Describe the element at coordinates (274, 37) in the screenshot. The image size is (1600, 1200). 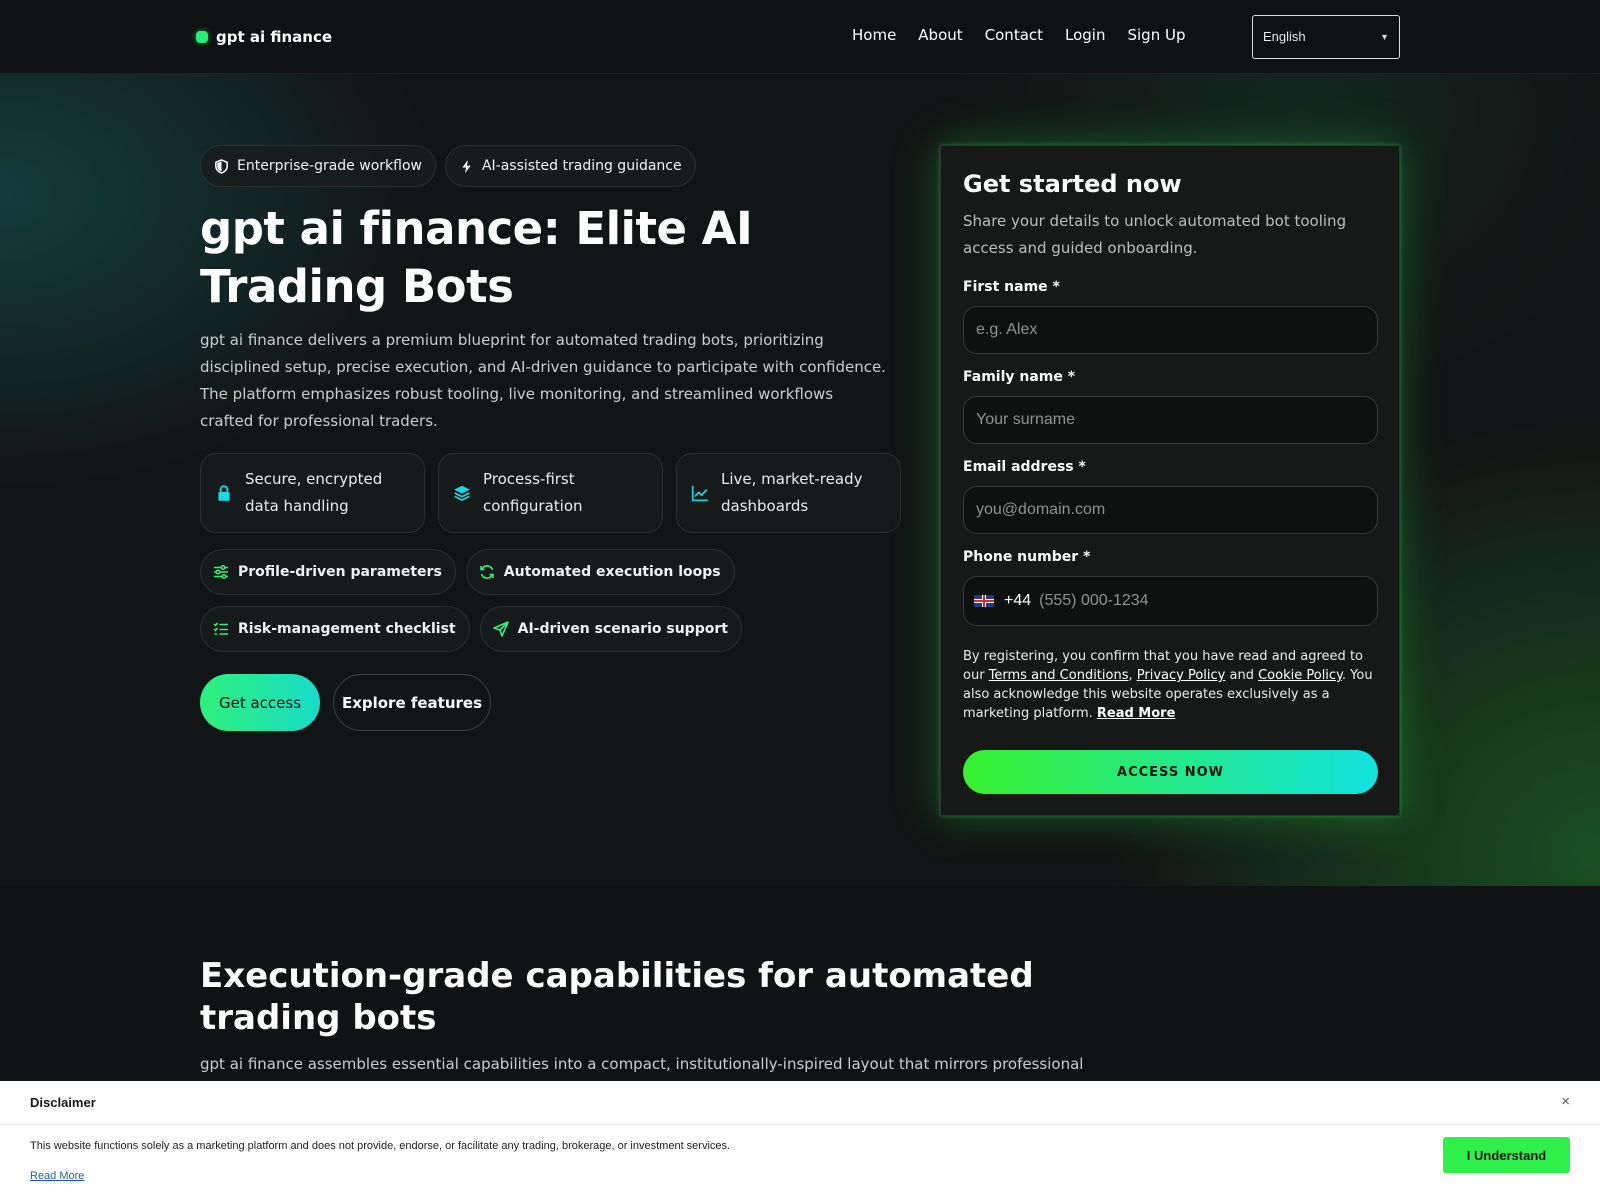
I see `brand-name: gpt ai finance` at that location.